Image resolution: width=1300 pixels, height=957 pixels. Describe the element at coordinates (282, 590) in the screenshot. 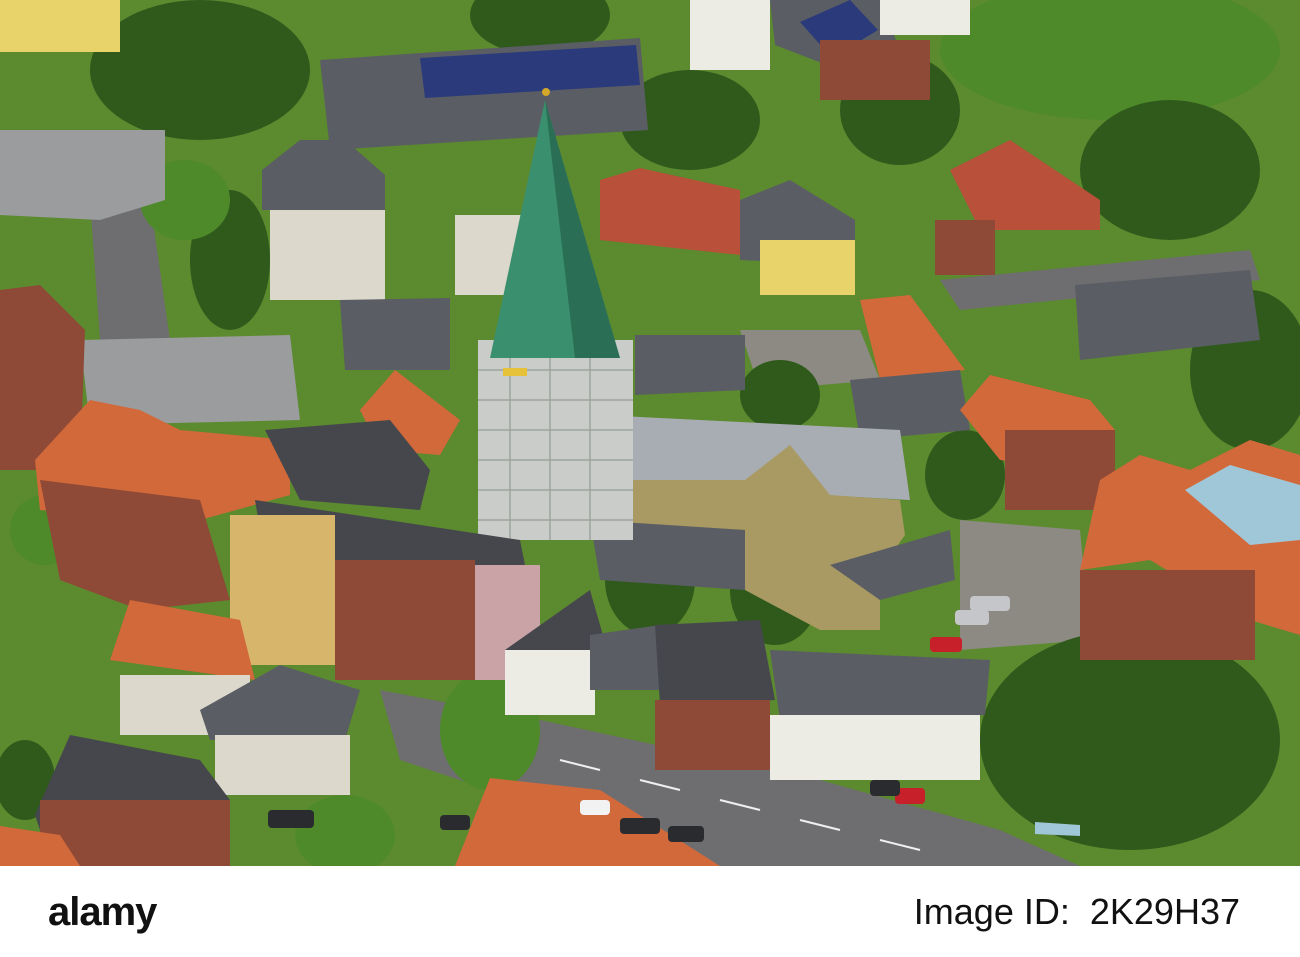

I see `facade-yellow` at that location.